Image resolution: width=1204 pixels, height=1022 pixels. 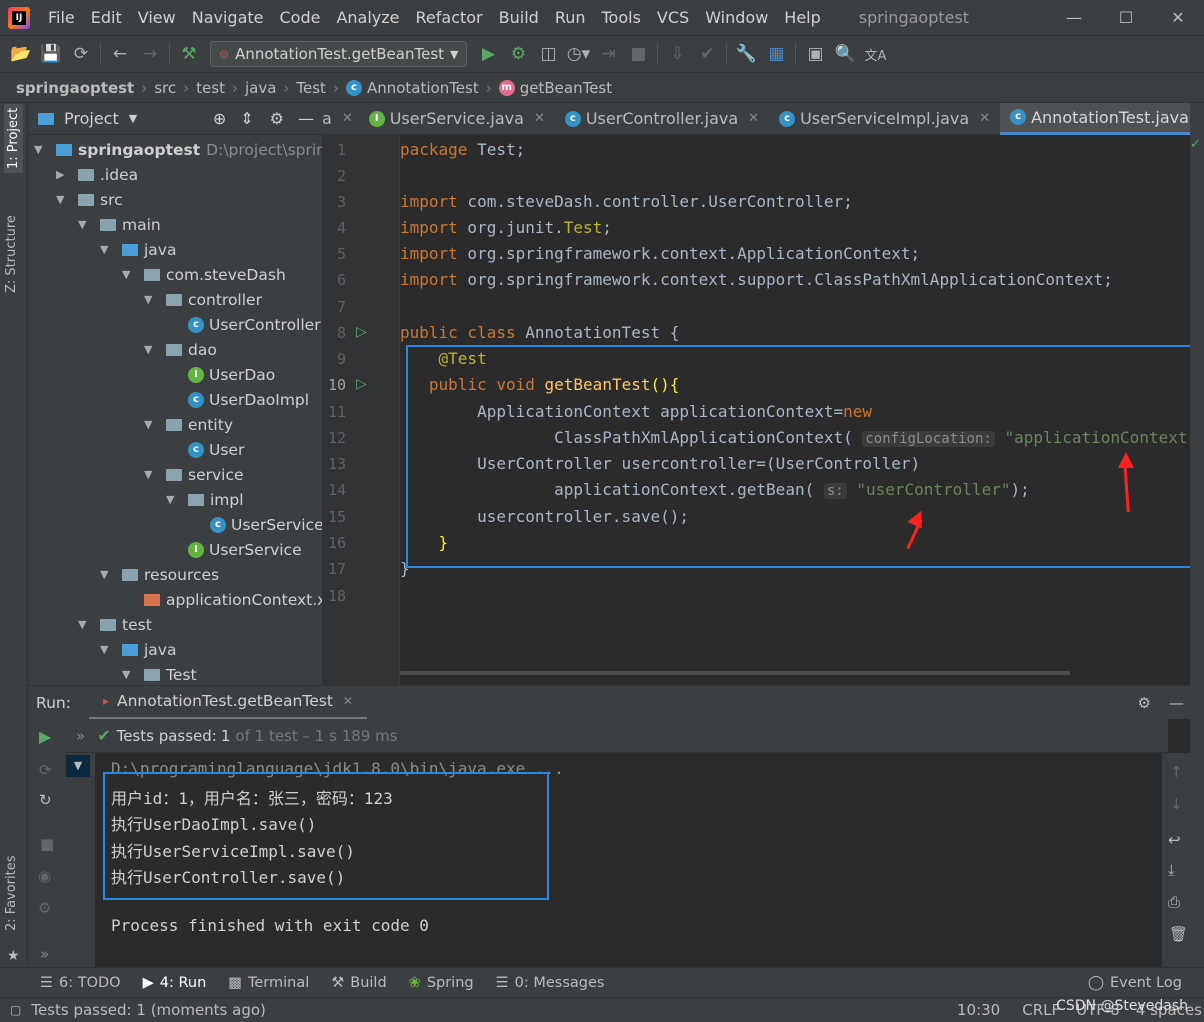 What do you see at coordinates (45, 770) in the screenshot?
I see `rerun-failed-icon: ⟳` at bounding box center [45, 770].